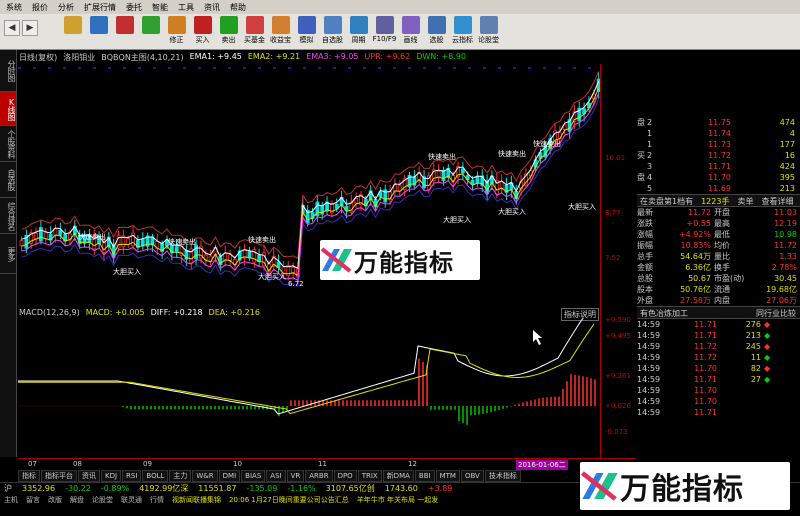 The image size is (800, 516). I want to click on indicator-tab: 主力, so click(180, 476).